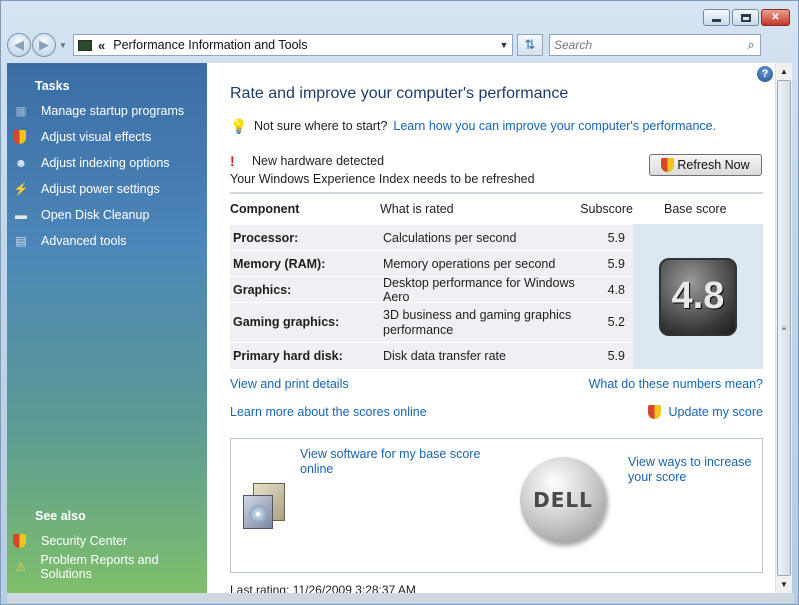 The width and height of the screenshot is (799, 605). What do you see at coordinates (96, 137) in the screenshot?
I see `task-label: Adjust visual effects` at bounding box center [96, 137].